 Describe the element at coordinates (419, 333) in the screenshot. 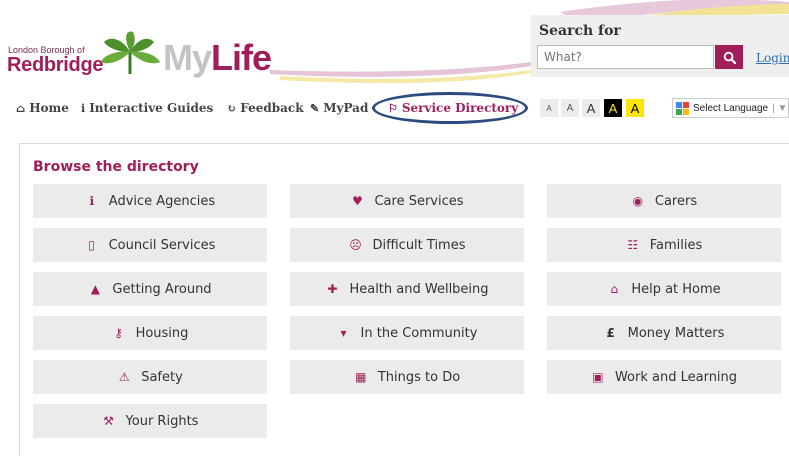

I see `dir-in-the-community-label: In the Community` at that location.